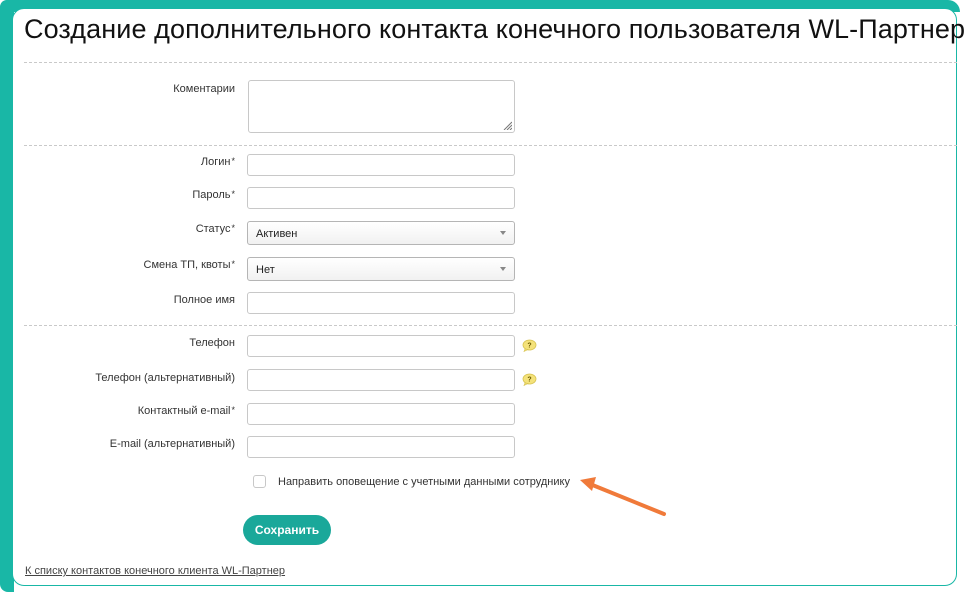 This screenshot has width=965, height=592. I want to click on resize-grip-icon, so click(507, 125).